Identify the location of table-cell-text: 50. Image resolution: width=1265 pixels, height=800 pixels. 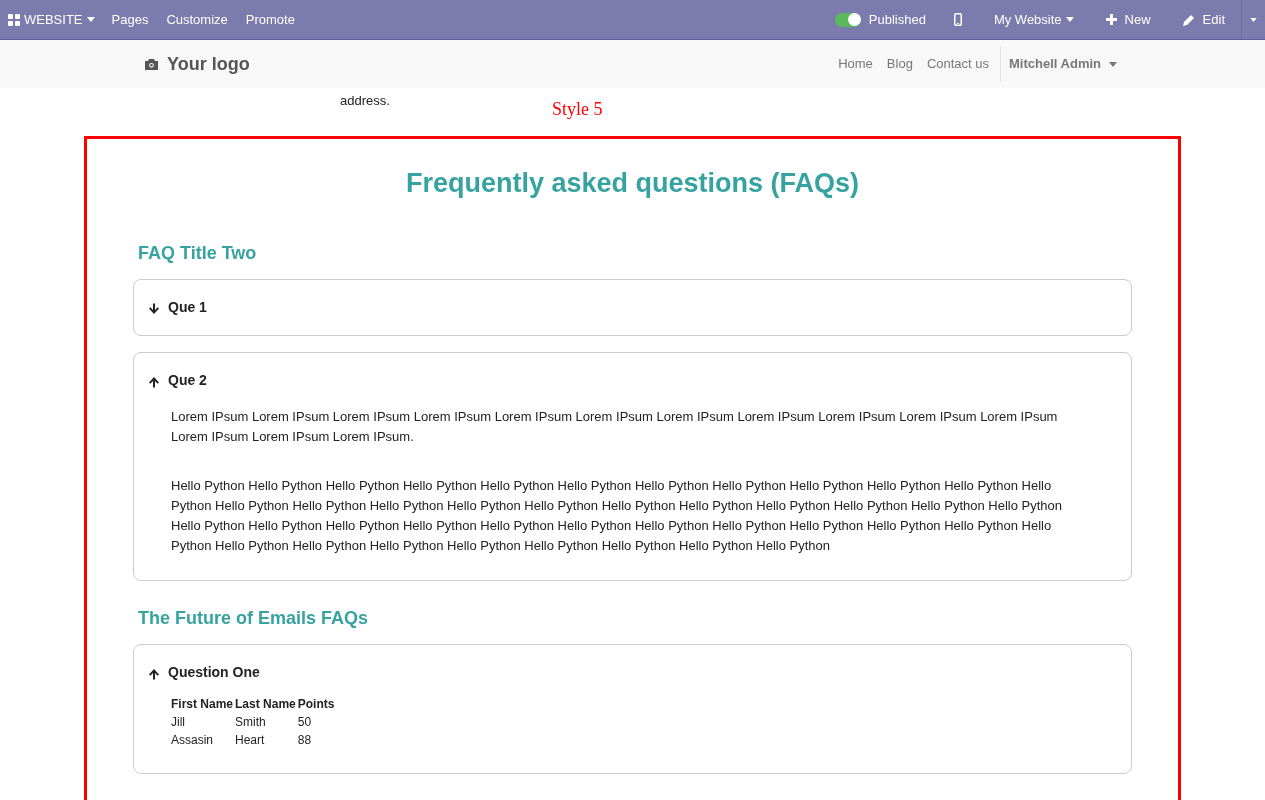
(305, 722).